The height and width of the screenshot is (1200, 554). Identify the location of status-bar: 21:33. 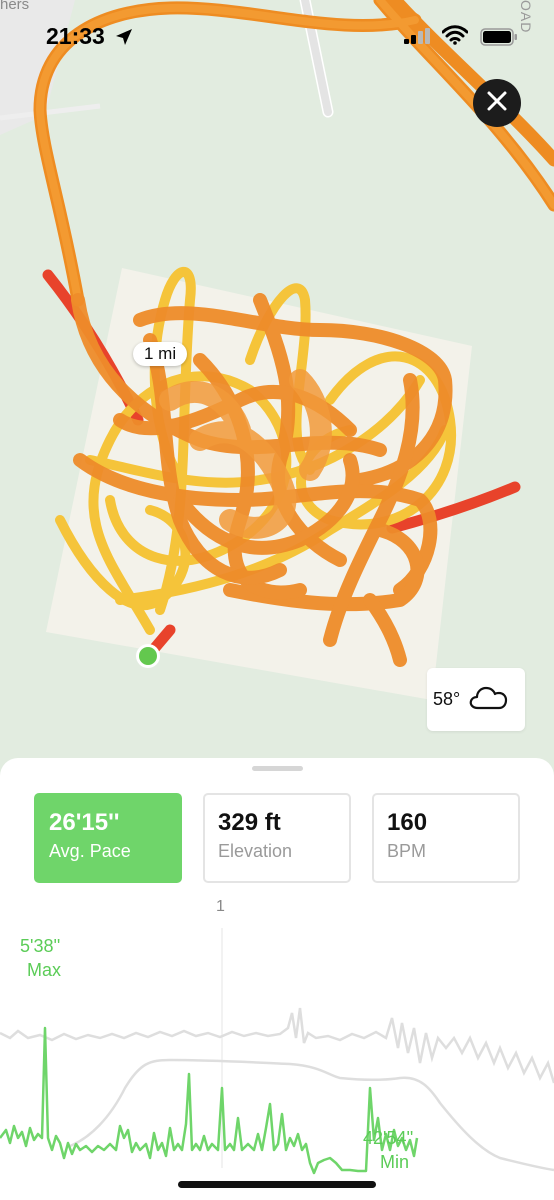
(277, 35).